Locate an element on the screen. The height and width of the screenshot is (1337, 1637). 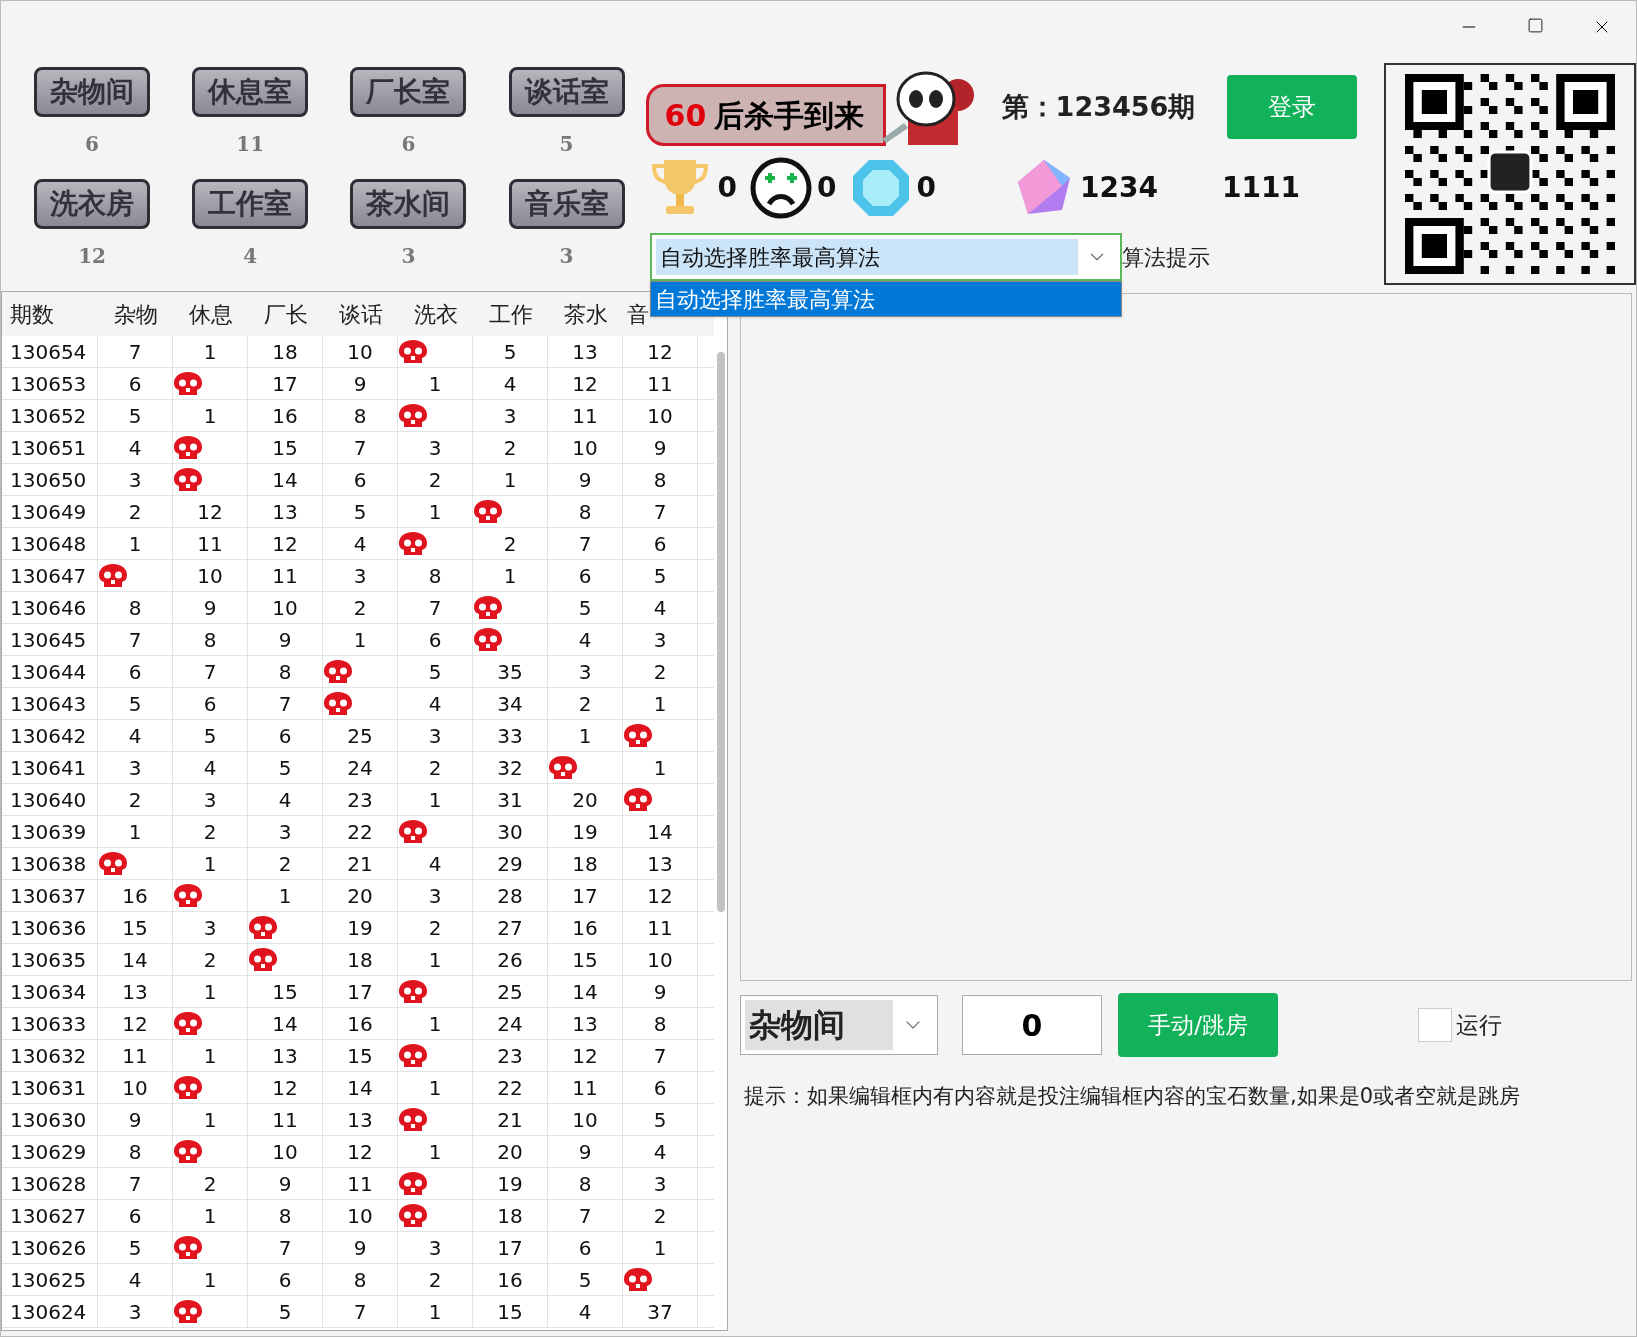
maximize-icon is located at coordinates (1535, 25).